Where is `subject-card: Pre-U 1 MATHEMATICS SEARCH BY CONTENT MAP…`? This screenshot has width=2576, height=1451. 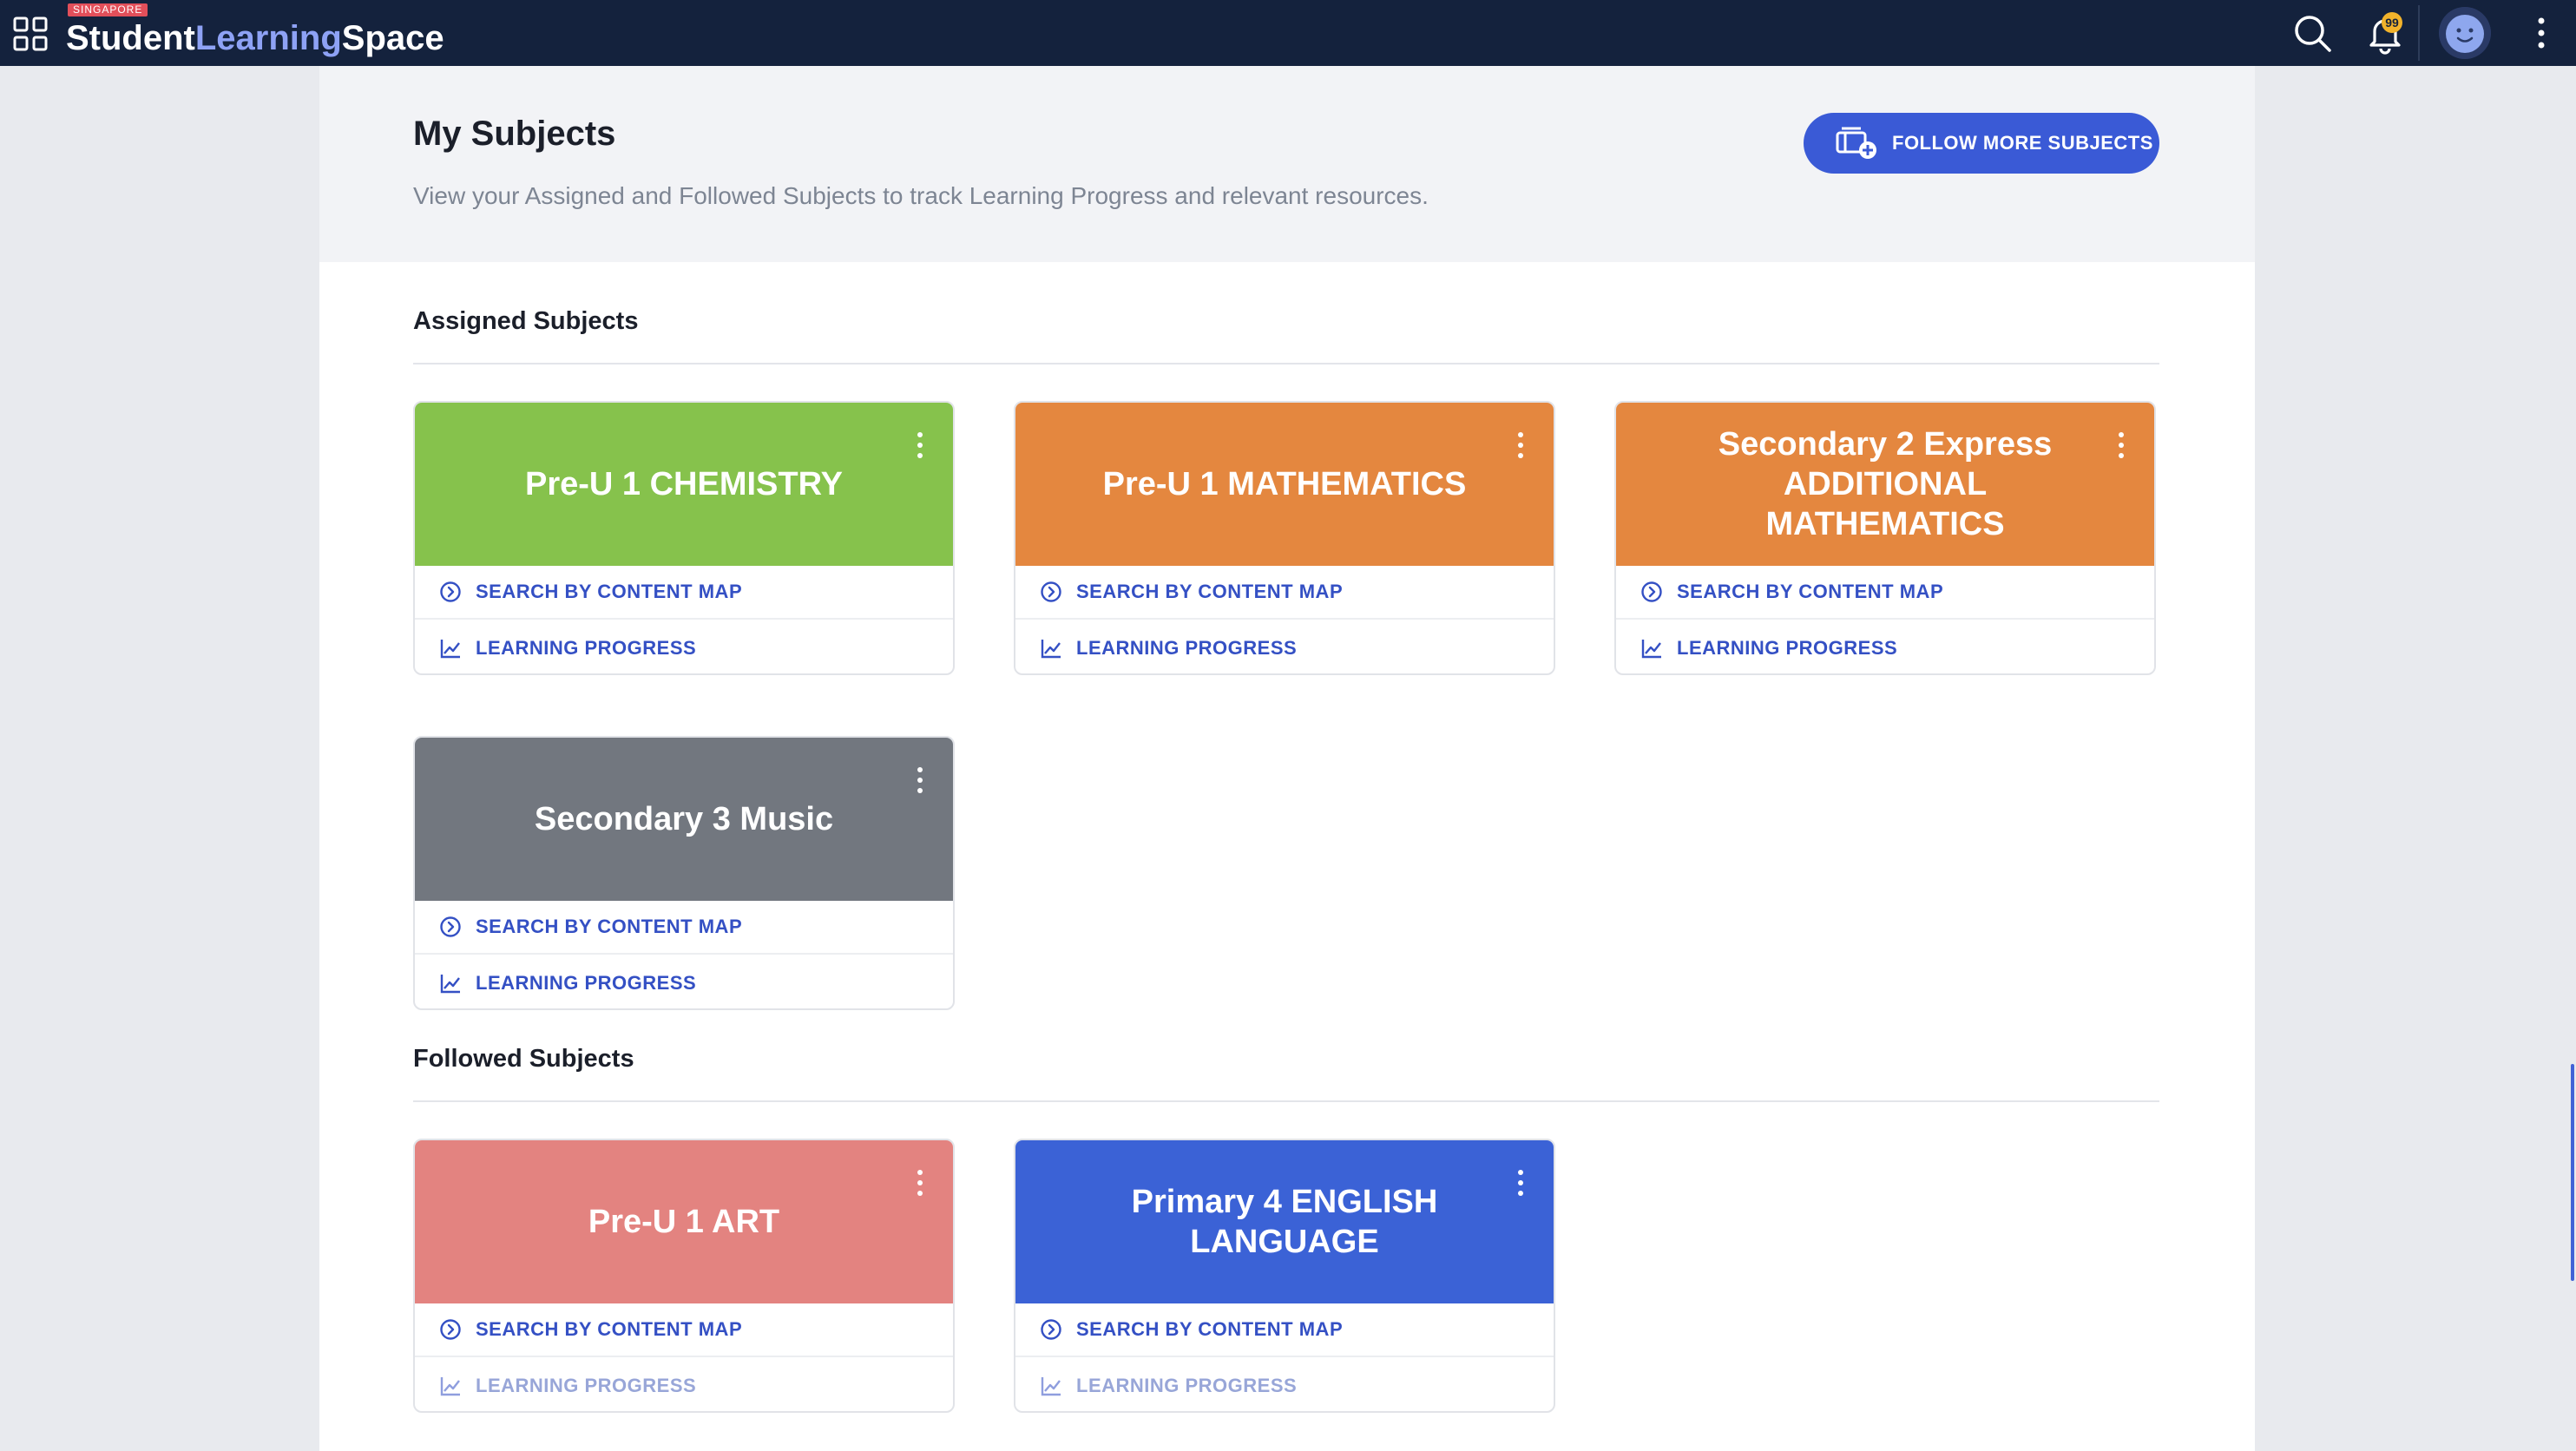 subject-card: Pre-U 1 MATHEMATICS SEARCH BY CONTENT MAP… is located at coordinates (1284, 538).